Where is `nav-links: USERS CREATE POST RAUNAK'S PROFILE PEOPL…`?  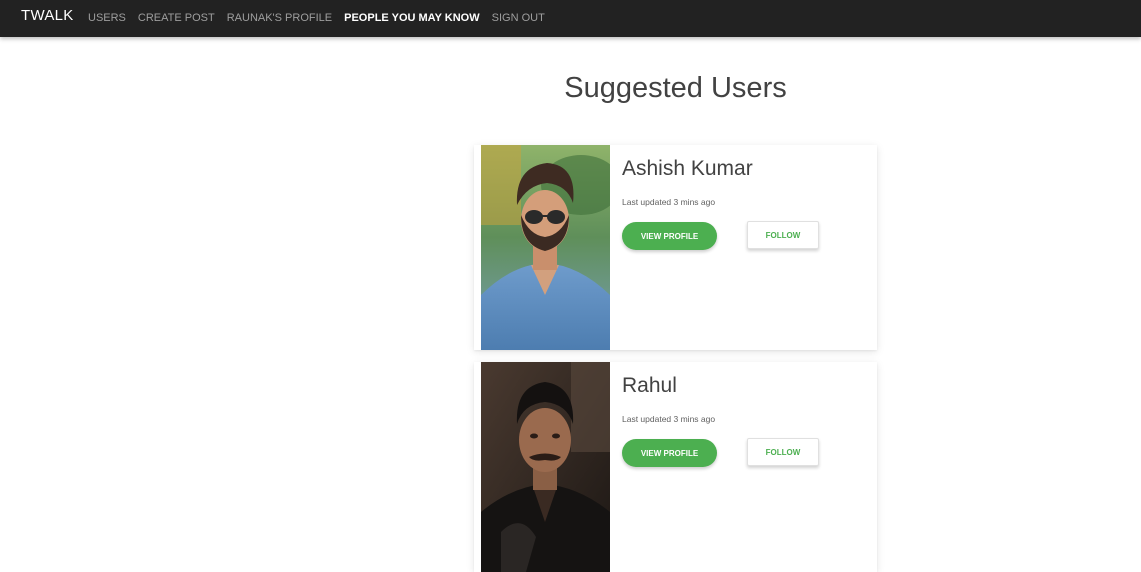
nav-links: USERS CREATE POST RAUNAK'S PROFILE PEOPL… is located at coordinates (316, 17).